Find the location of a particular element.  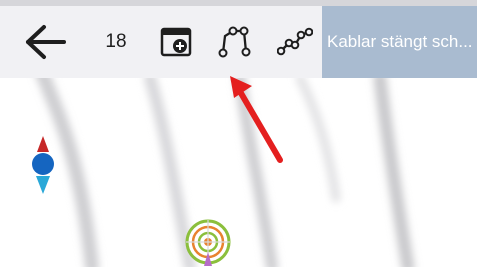

track-button is located at coordinates (295, 42).